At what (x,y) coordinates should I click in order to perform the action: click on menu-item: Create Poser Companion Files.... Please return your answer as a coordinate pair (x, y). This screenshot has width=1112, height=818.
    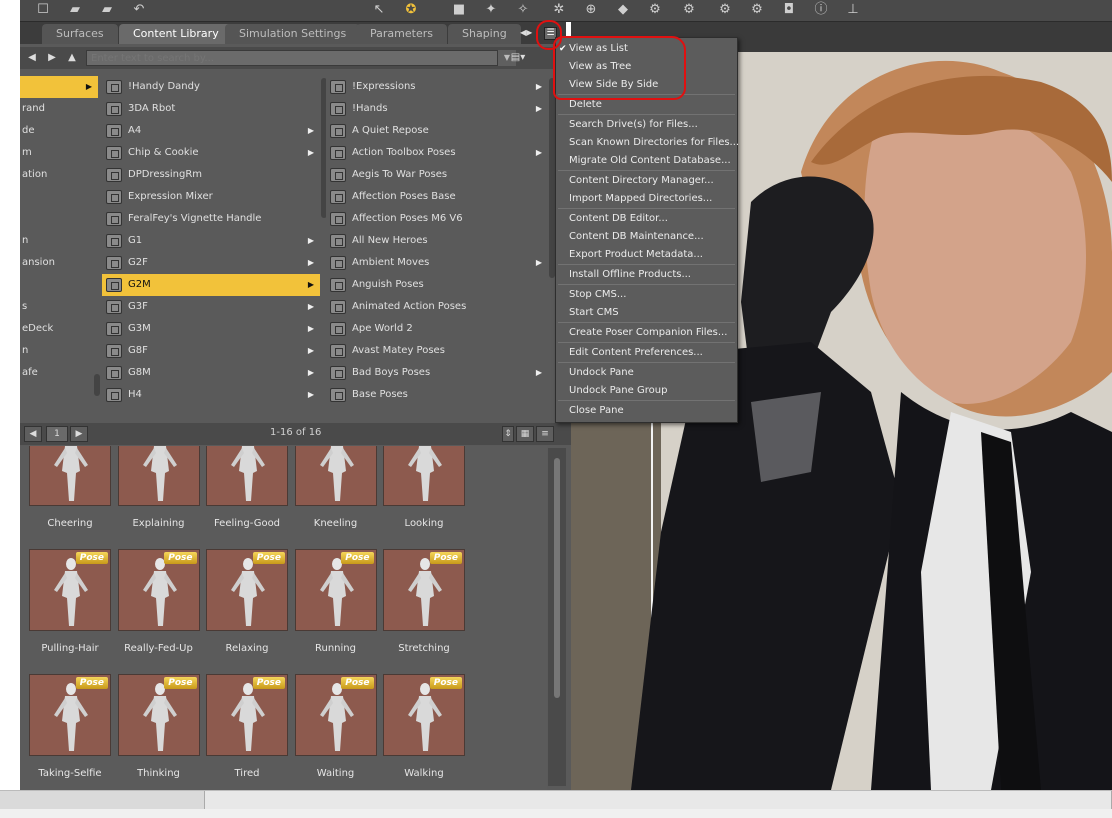
    Looking at the image, I should click on (646, 333).